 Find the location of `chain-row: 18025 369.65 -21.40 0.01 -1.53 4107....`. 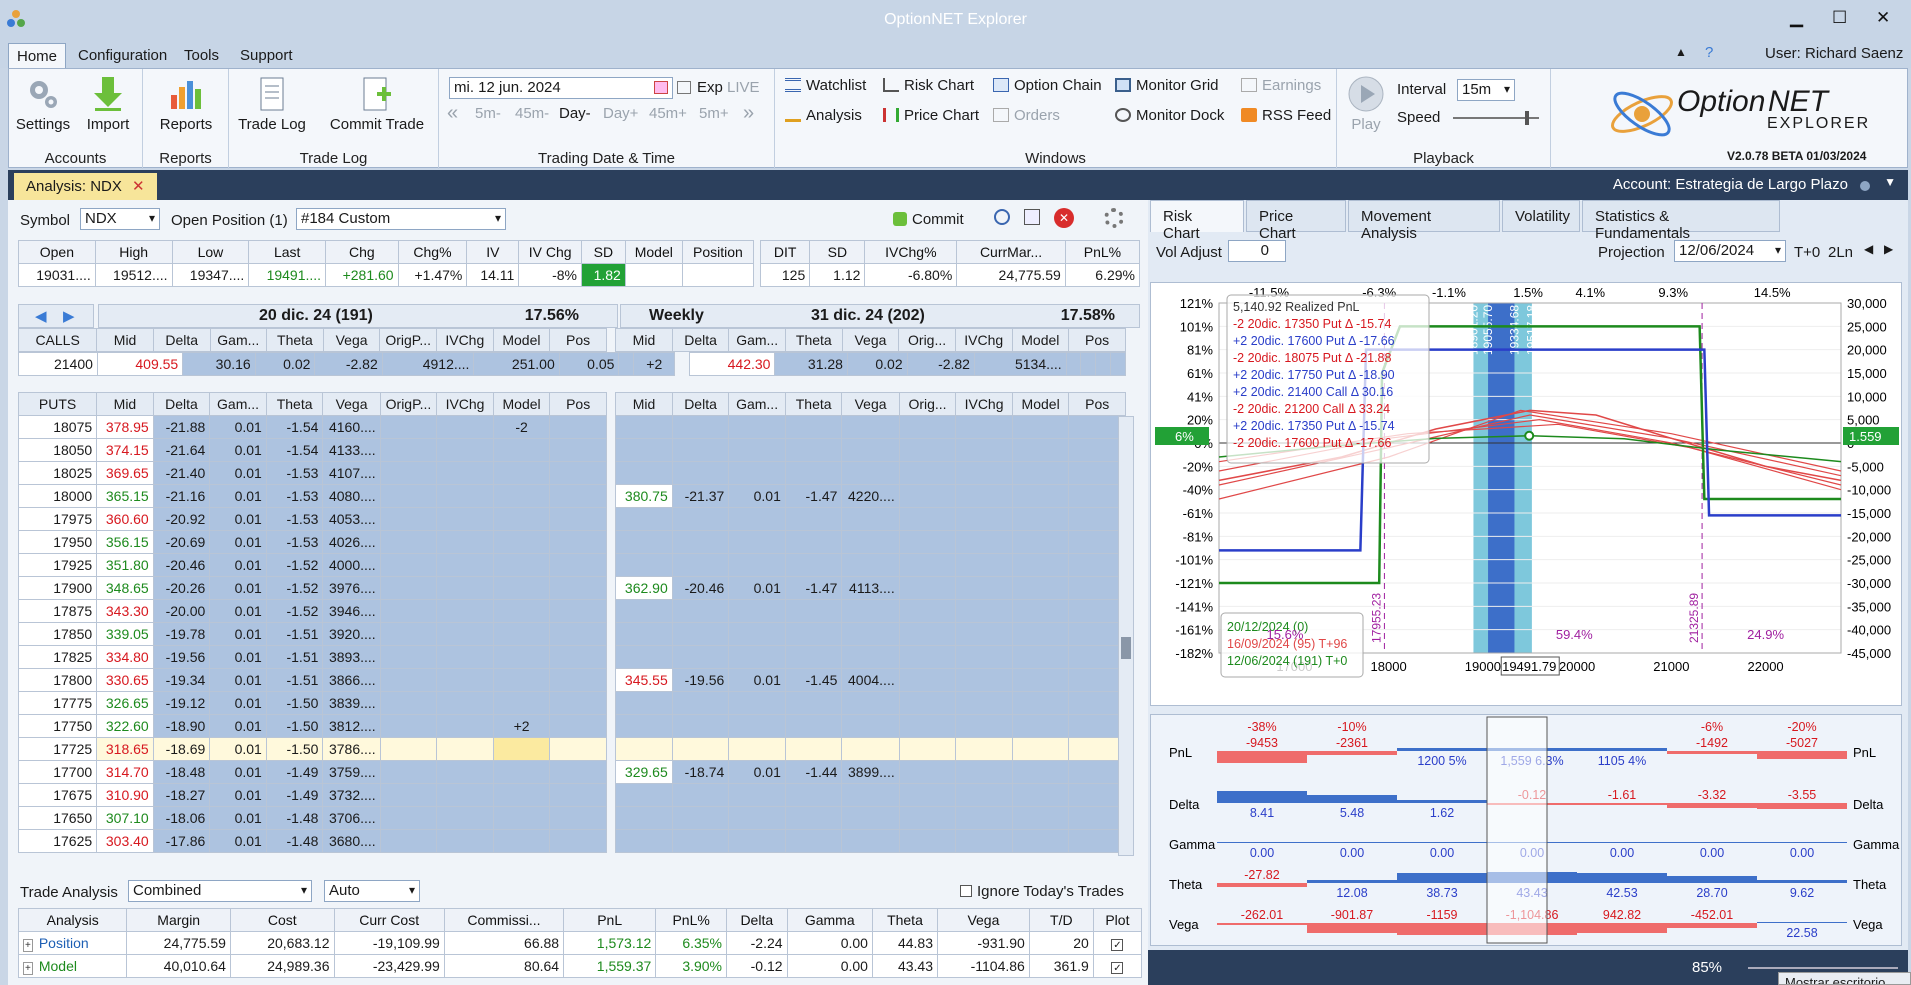

chain-row: 18025 369.65 -21.40 0.01 -1.53 4107.... is located at coordinates (571, 473).